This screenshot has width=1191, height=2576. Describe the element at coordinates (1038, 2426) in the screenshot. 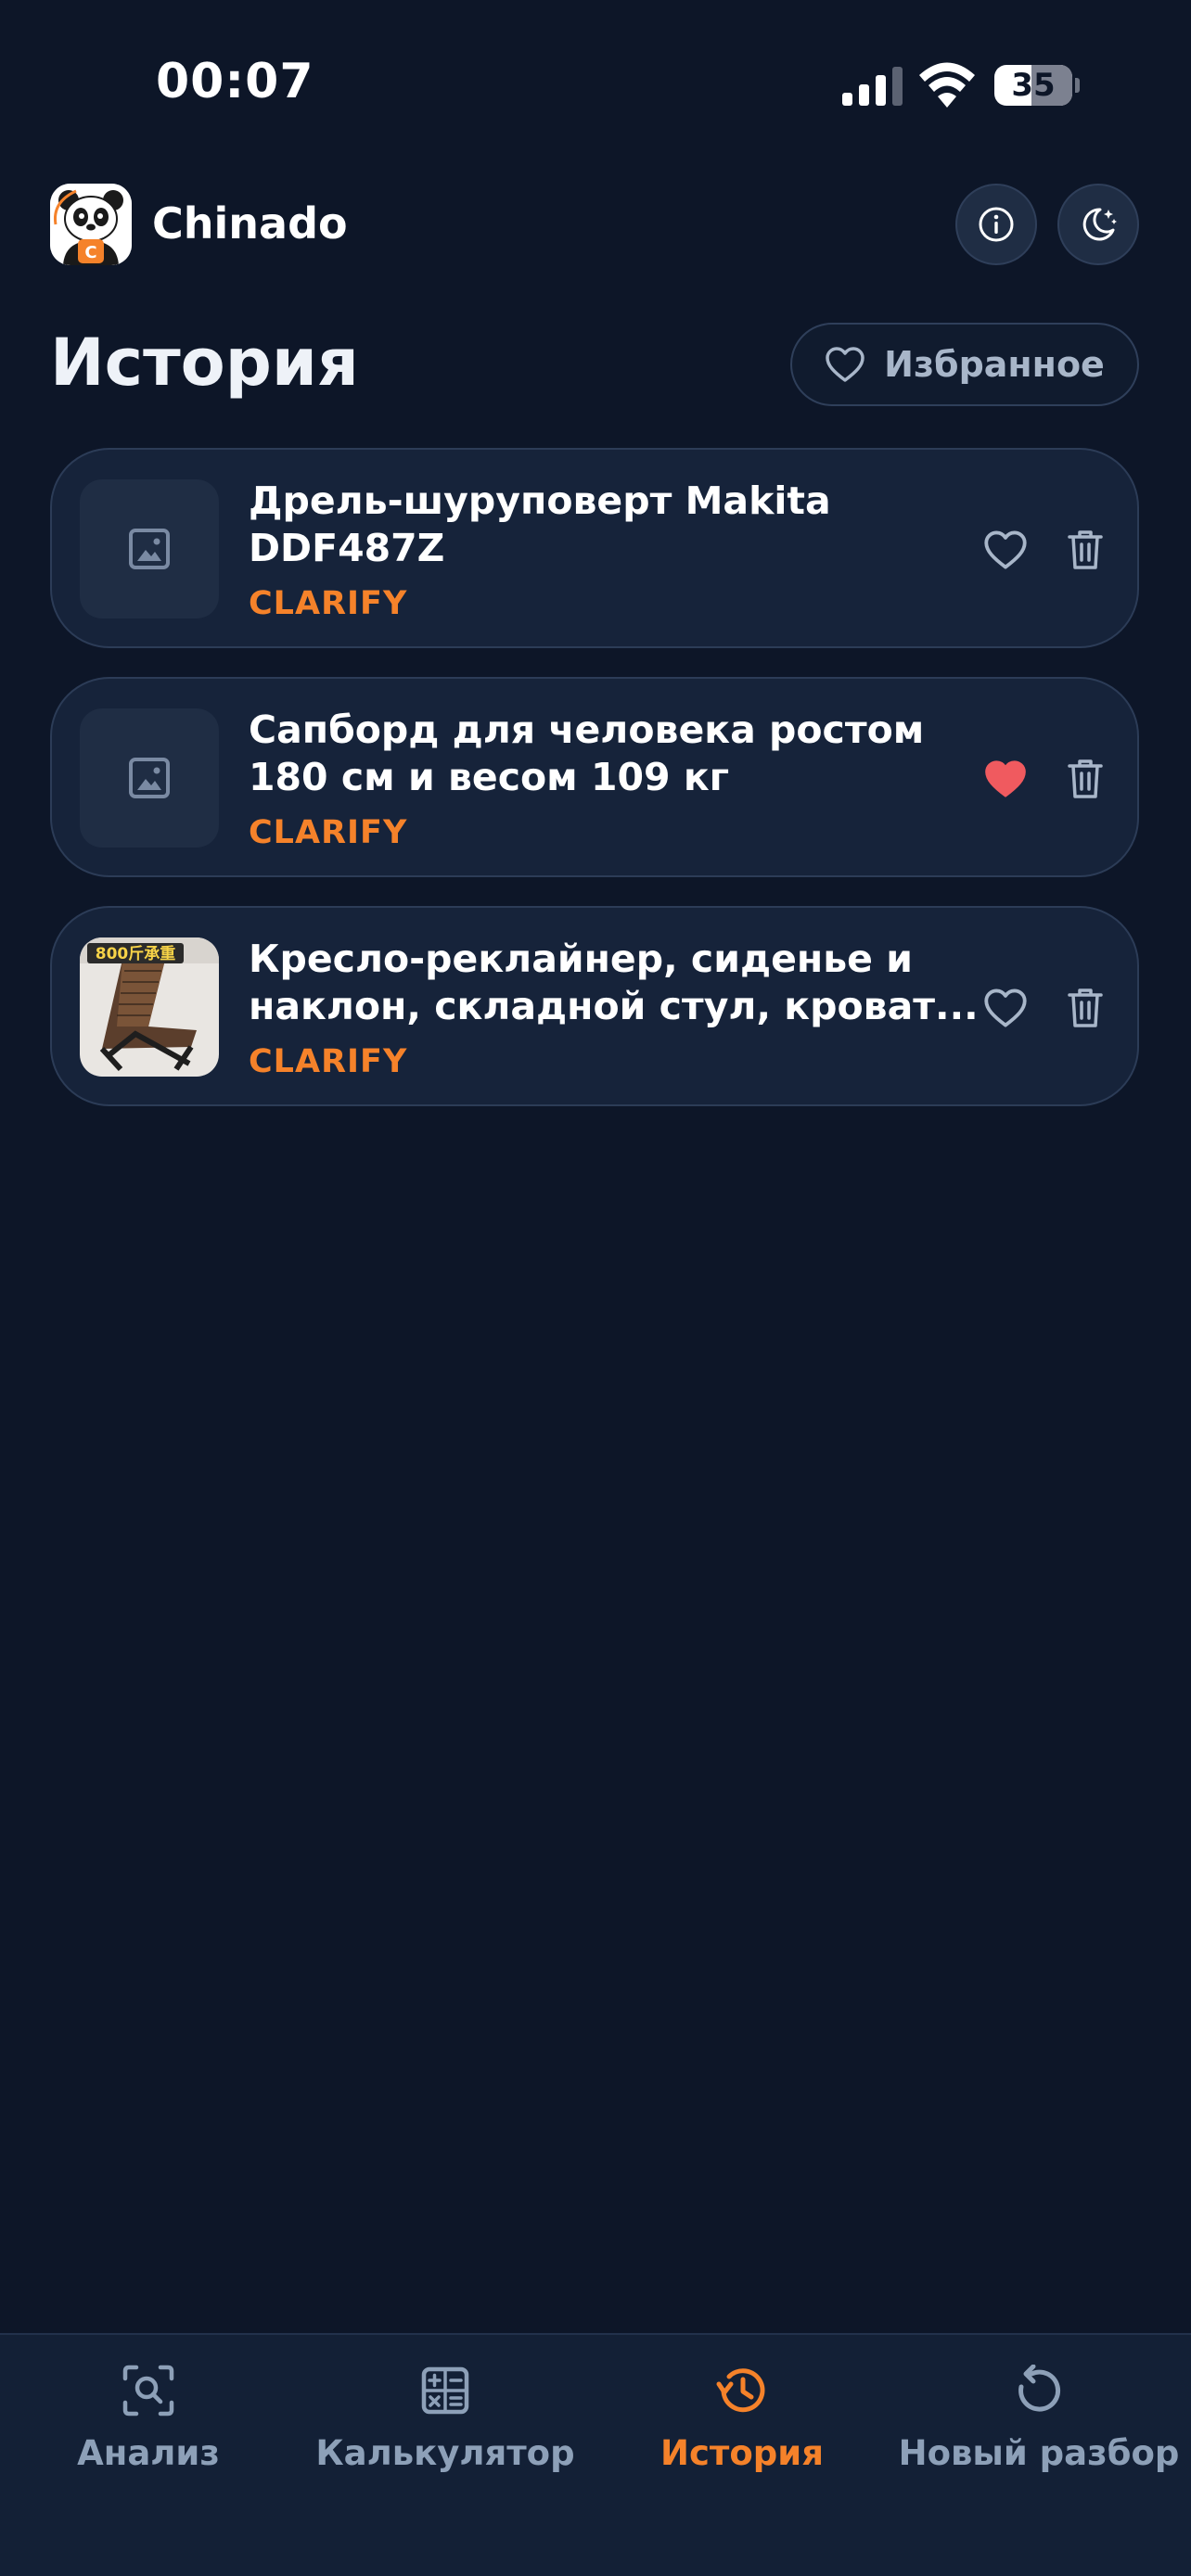

I see `nav-tab-new-analysis: Новый разбор` at that location.